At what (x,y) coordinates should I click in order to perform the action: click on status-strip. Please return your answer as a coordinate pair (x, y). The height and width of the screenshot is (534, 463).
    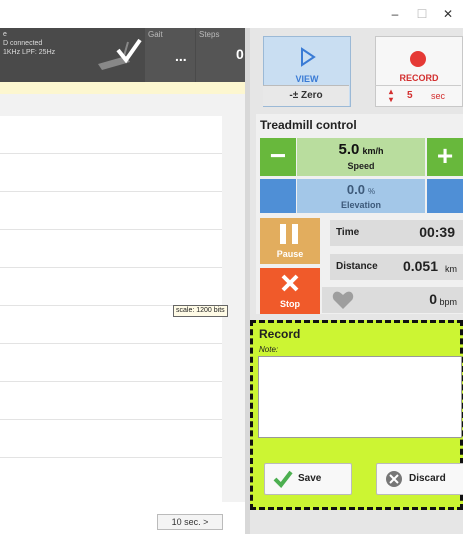
    Looking at the image, I should click on (125, 88).